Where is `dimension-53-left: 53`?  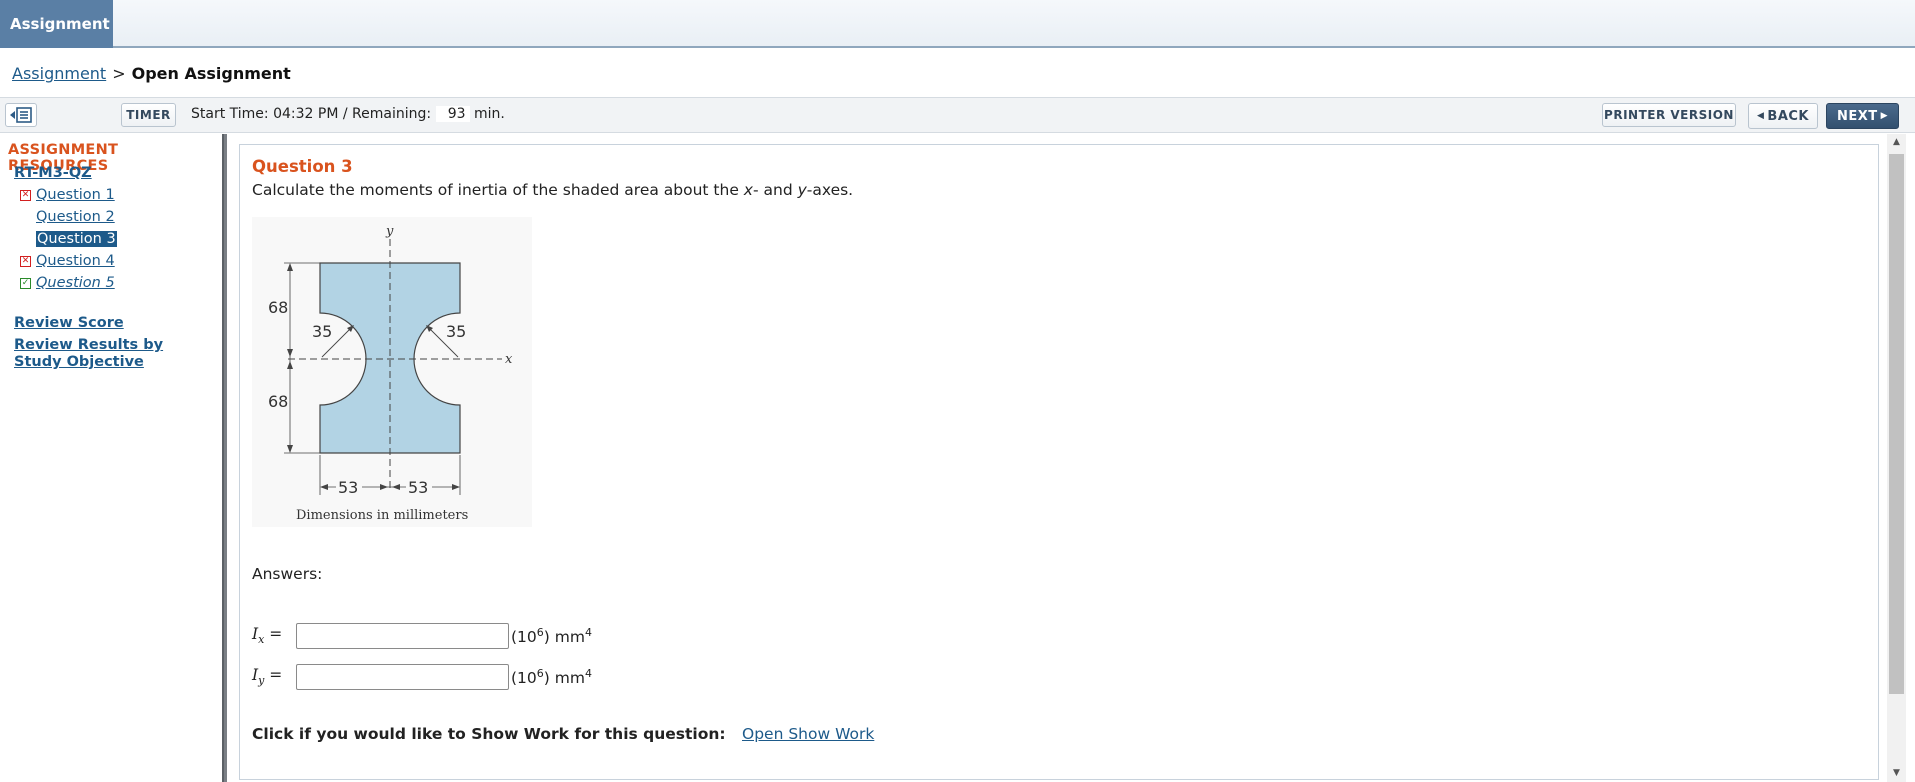 dimension-53-left: 53 is located at coordinates (348, 487).